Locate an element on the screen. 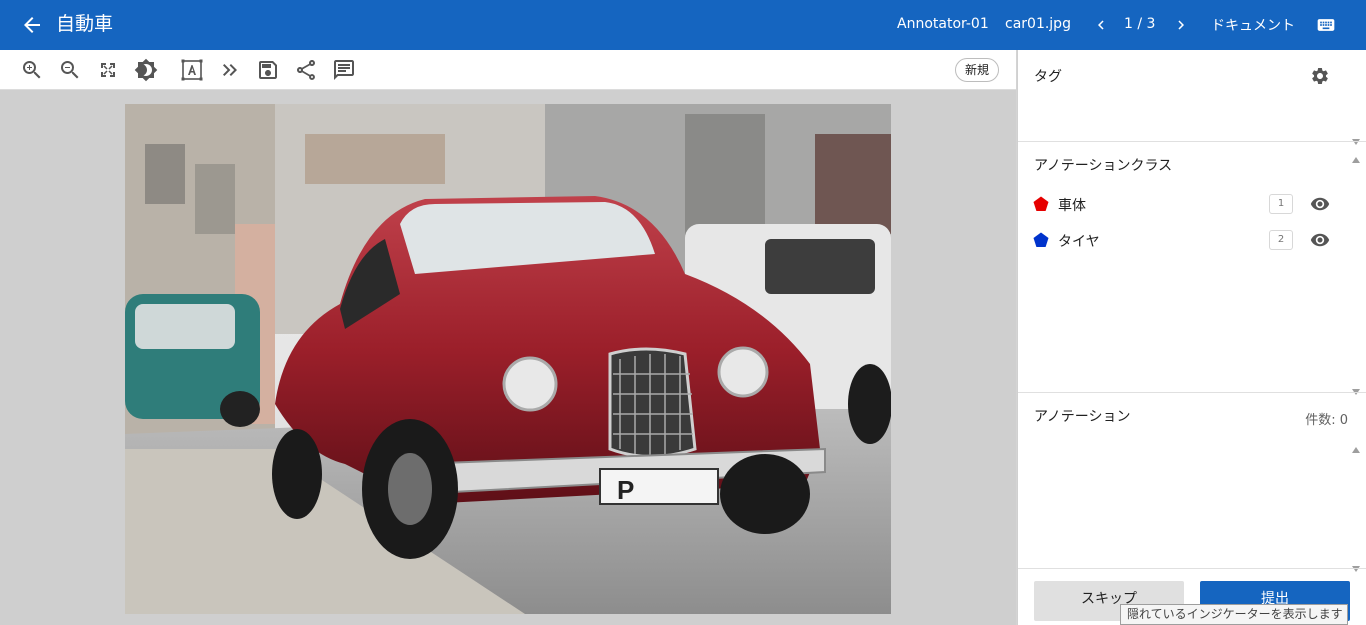 This screenshot has height=625, width=1366. class-name: タイヤ is located at coordinates (1079, 242).